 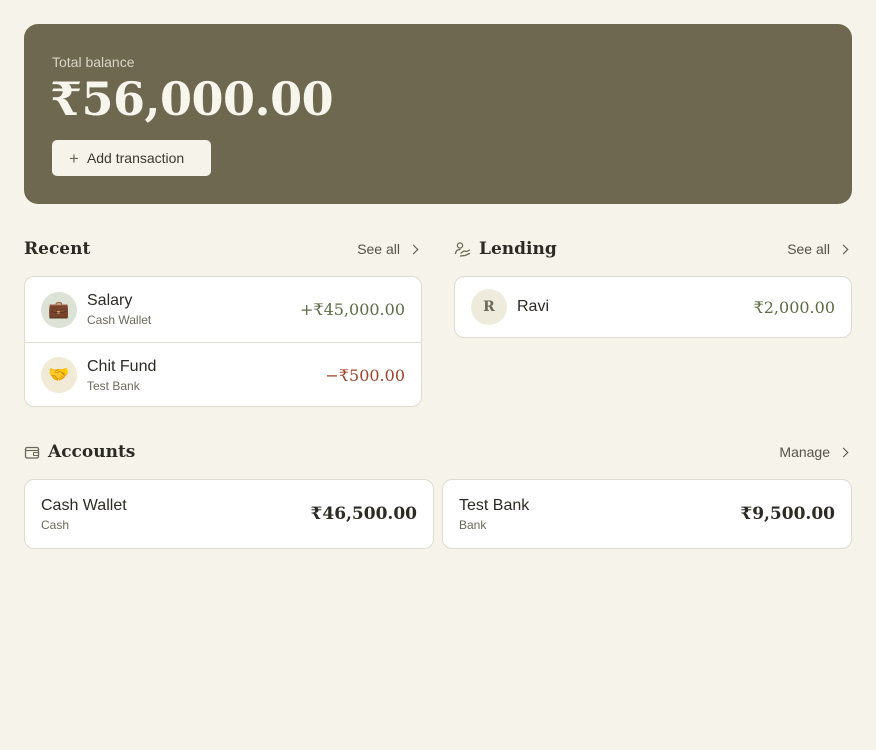 What do you see at coordinates (352, 309) in the screenshot?
I see `transaction-amount: +₹45,000.00` at bounding box center [352, 309].